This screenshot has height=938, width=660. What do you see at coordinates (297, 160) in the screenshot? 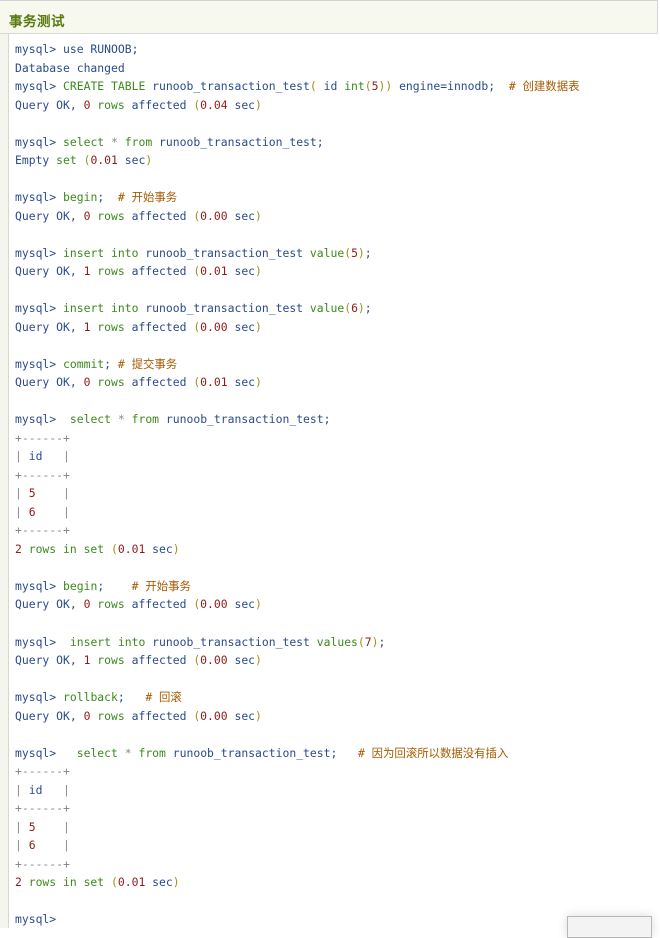
I see `code-line: Empty set (0.01 sec)` at bounding box center [297, 160].